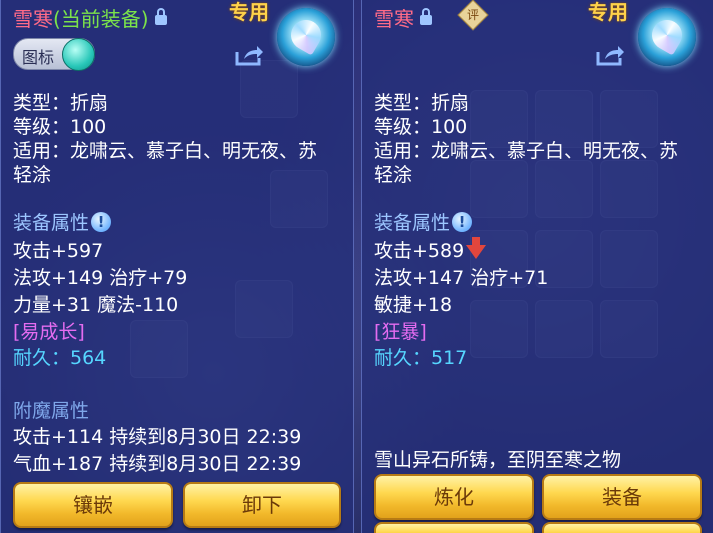 The image size is (713, 533). Describe the element at coordinates (400, 332) in the screenshot. I see `special-effect: [狂暴]` at that location.